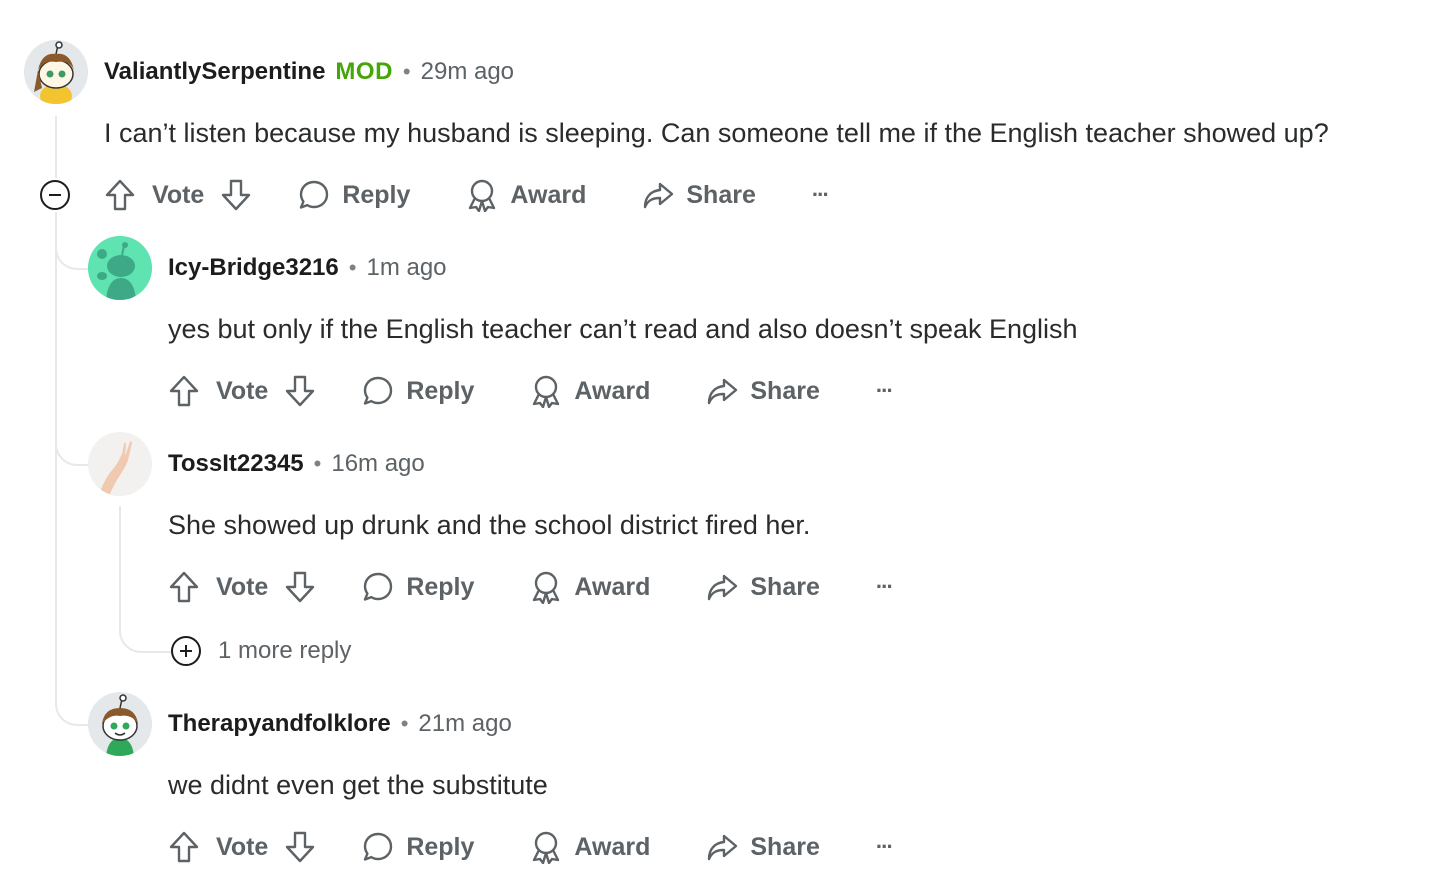  I want to click on comment-timestamp: 21m ago, so click(464, 724).